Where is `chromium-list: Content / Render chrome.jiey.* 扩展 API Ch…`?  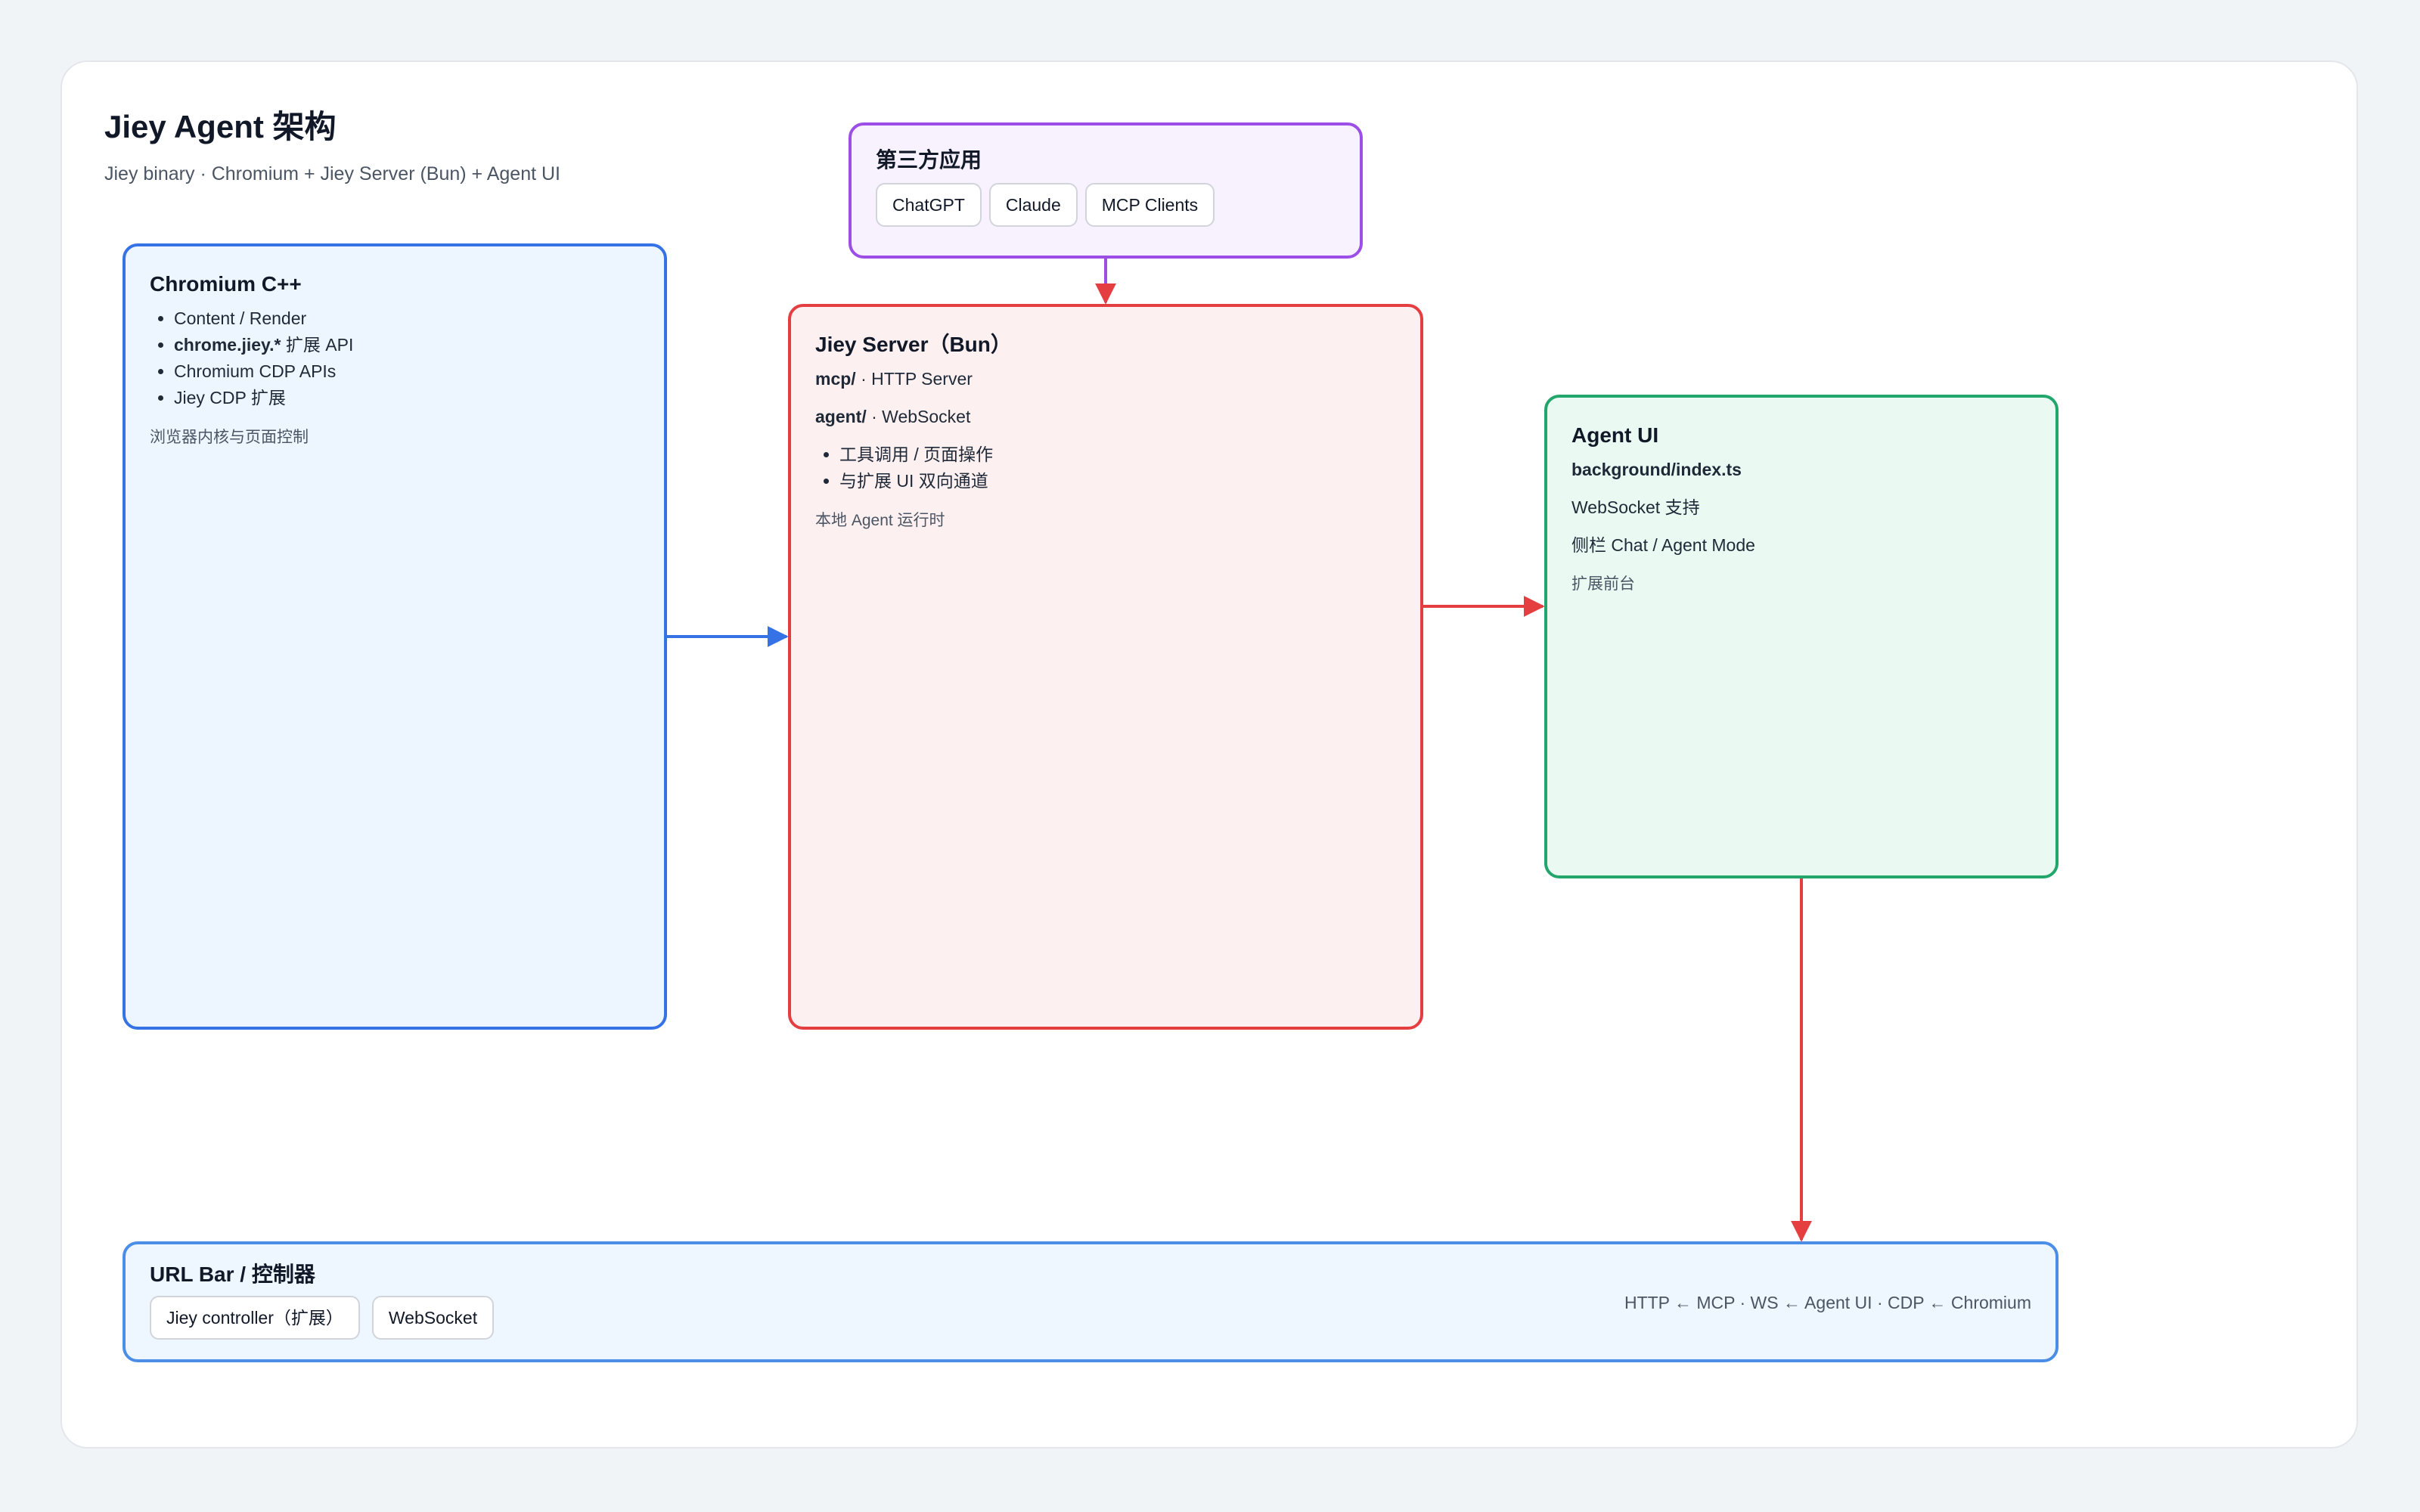 chromium-list: Content / Render chrome.jiey.* 扩展 API Ch… is located at coordinates (395, 358).